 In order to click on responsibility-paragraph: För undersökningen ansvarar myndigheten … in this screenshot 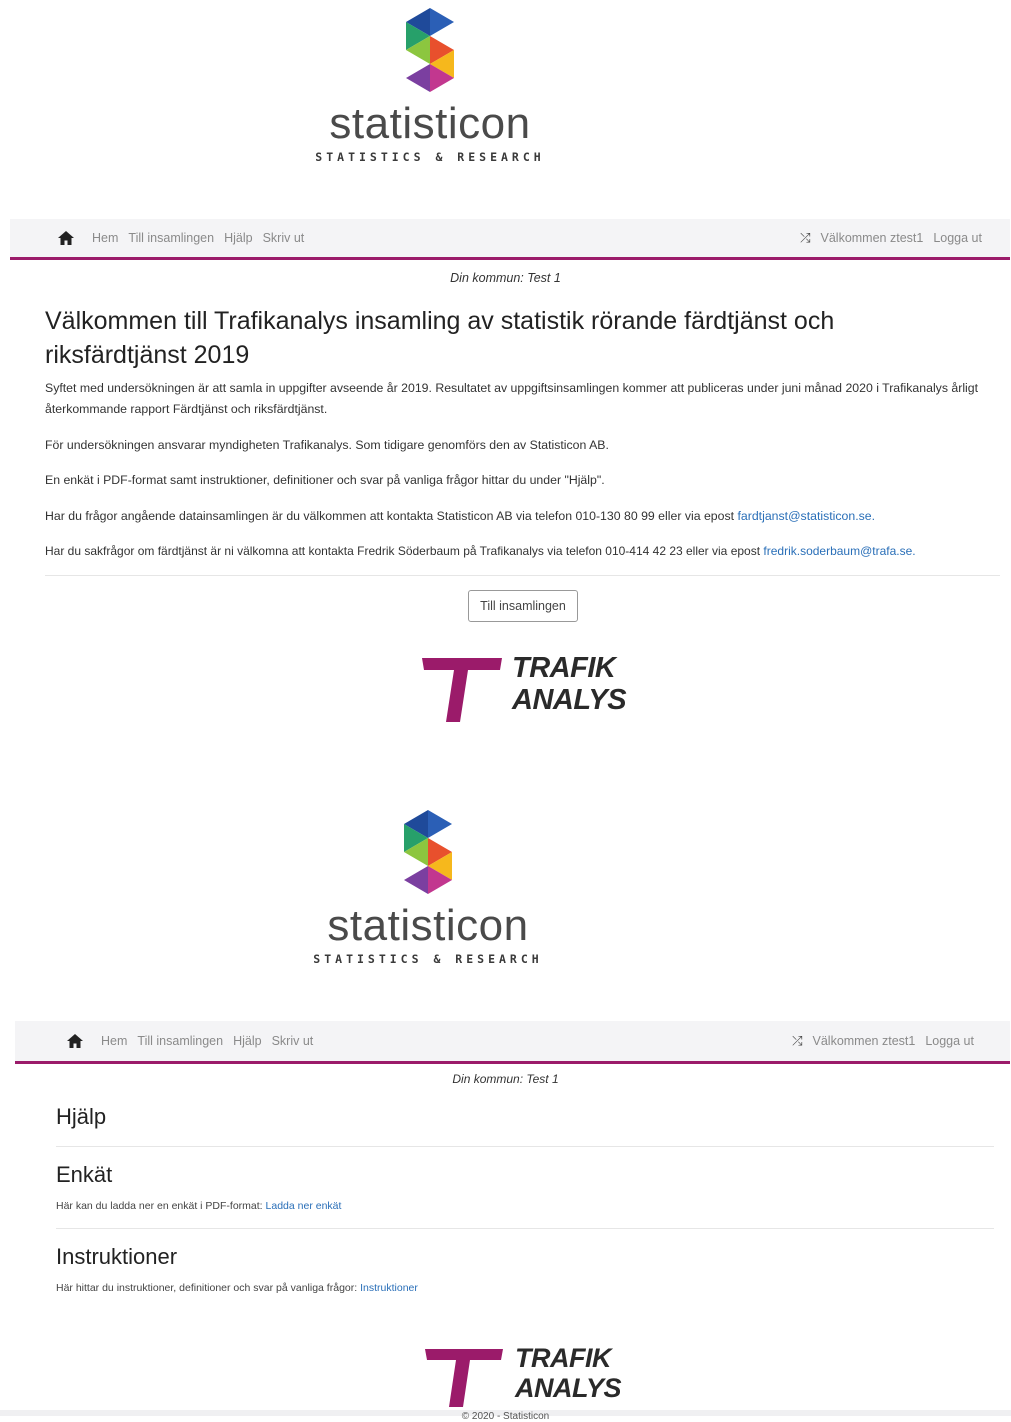, I will do `click(327, 445)`.